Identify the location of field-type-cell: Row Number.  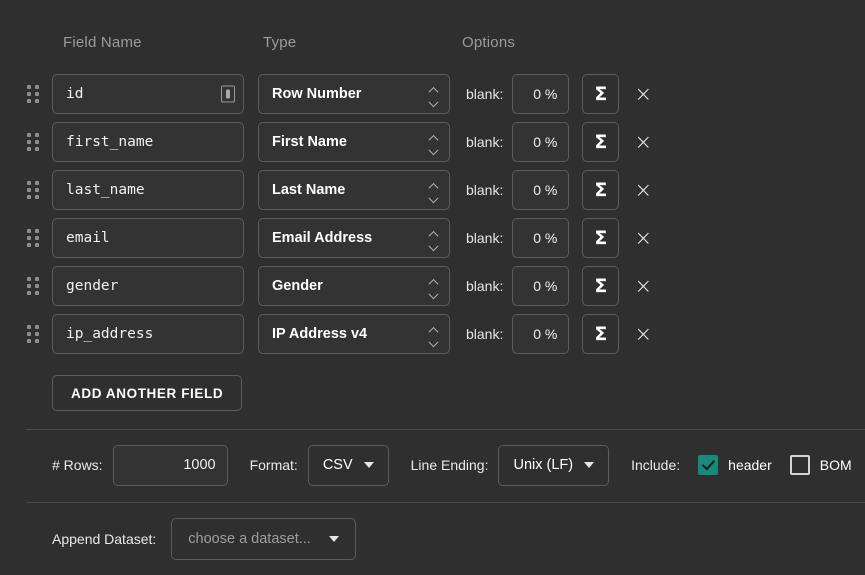
(354, 94).